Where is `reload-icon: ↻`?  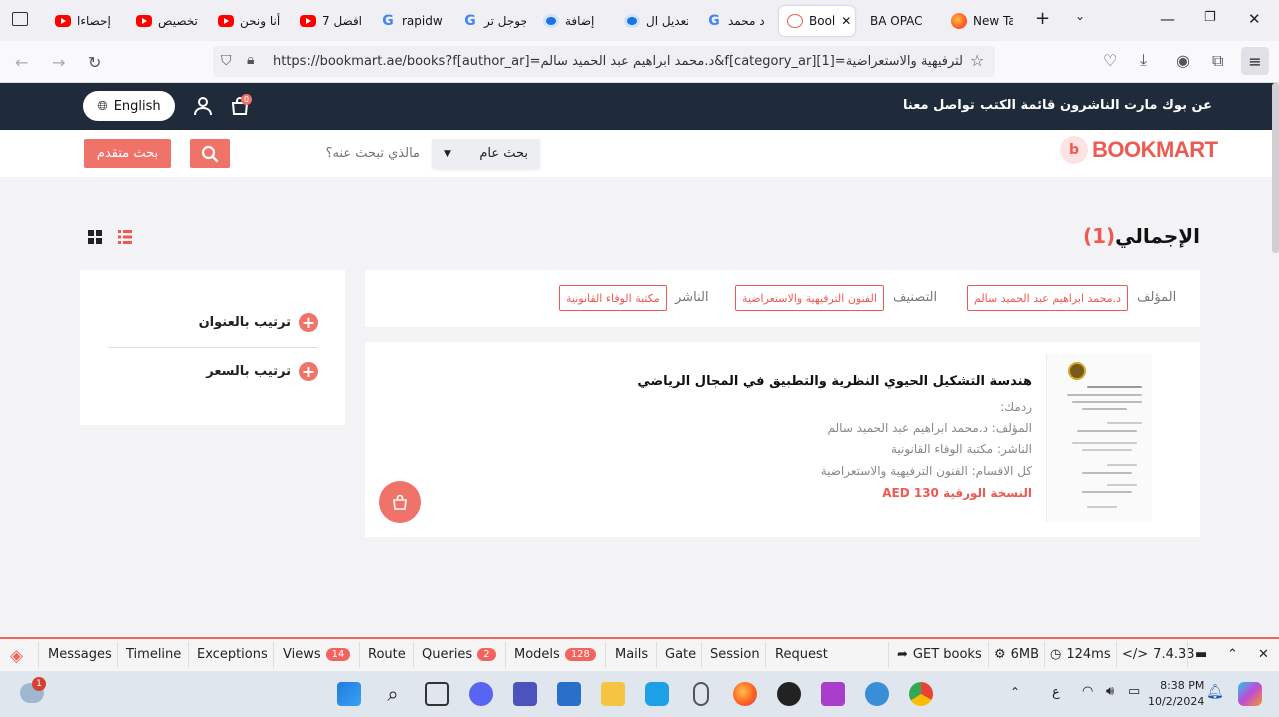
reload-icon: ↻ is located at coordinates (94, 62).